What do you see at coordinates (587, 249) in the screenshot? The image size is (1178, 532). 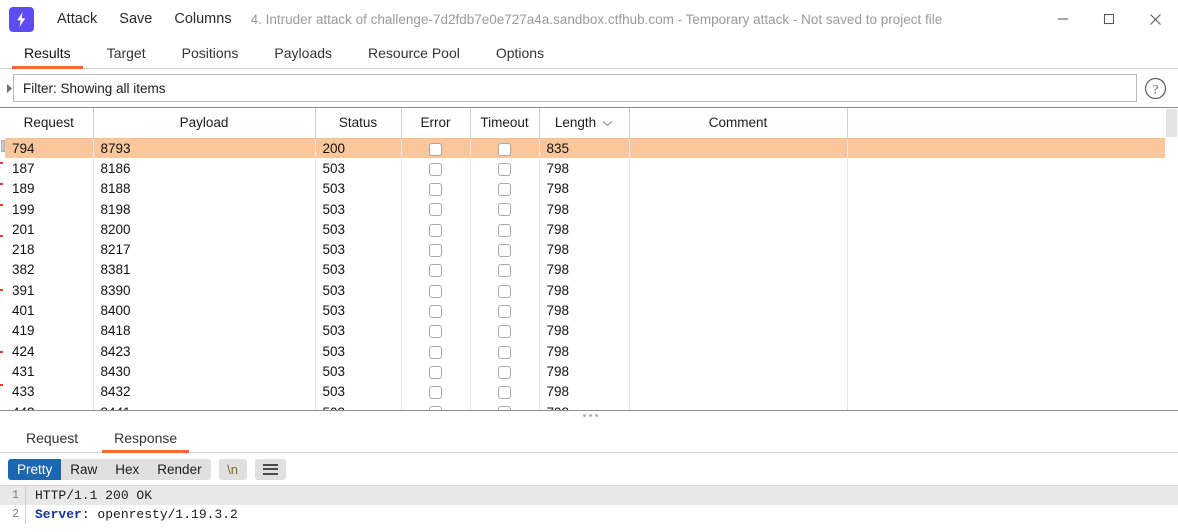 I see `table-row: 218 8217 503 798` at bounding box center [587, 249].